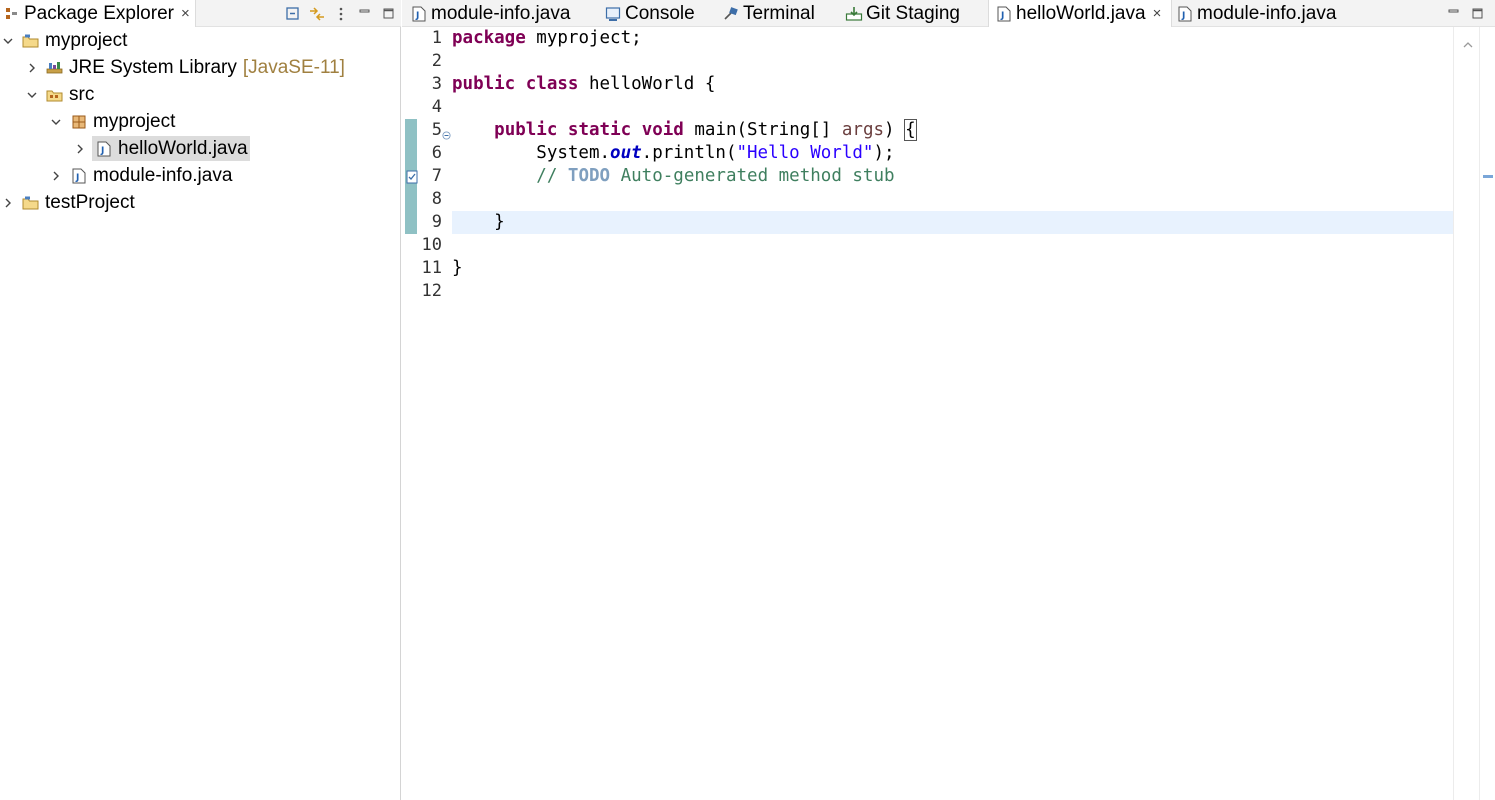  Describe the element at coordinates (660, 13) in the screenshot. I see `tab-label: Console` at that location.